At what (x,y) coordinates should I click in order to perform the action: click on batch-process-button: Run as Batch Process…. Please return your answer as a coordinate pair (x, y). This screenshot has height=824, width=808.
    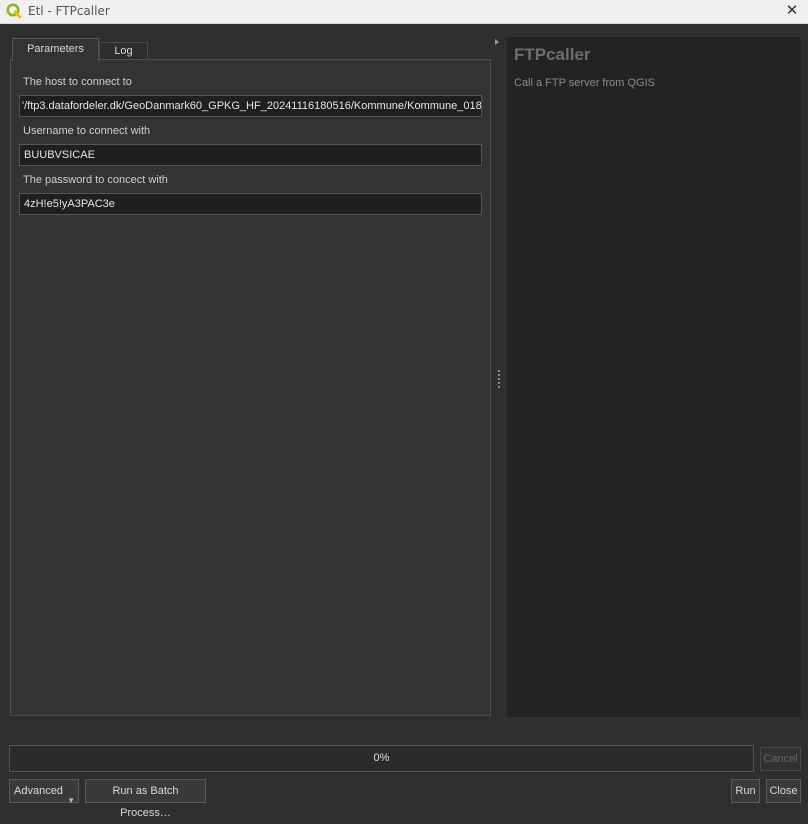
    Looking at the image, I should click on (145, 799).